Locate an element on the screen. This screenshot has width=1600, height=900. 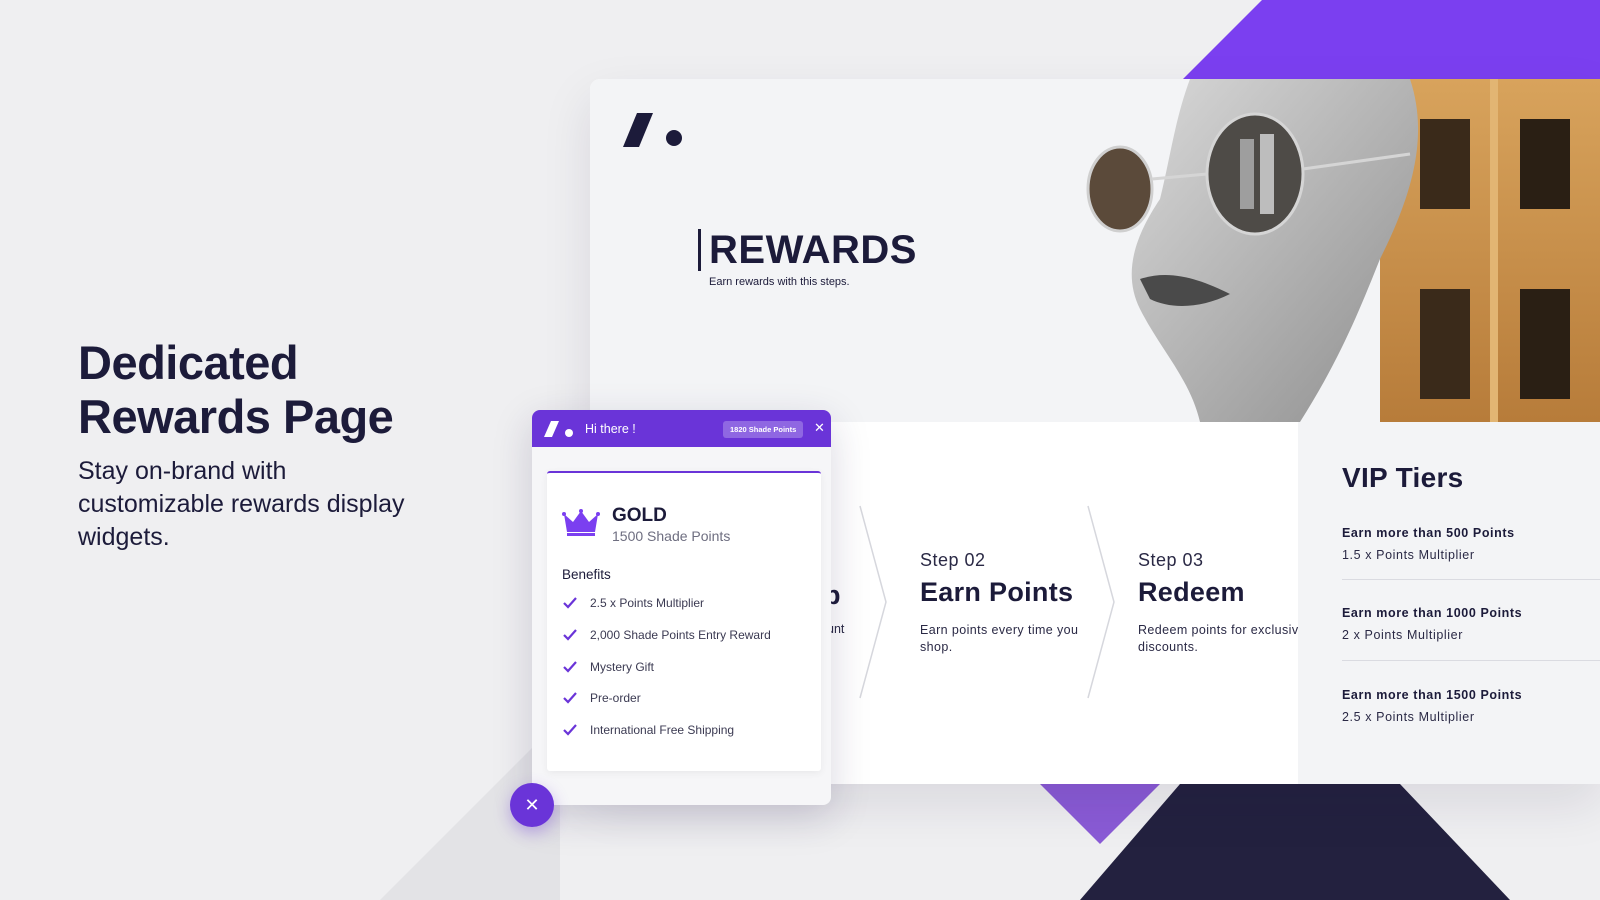
vip-tier-name: Earn more than 500 Points is located at coordinates (1428, 533).